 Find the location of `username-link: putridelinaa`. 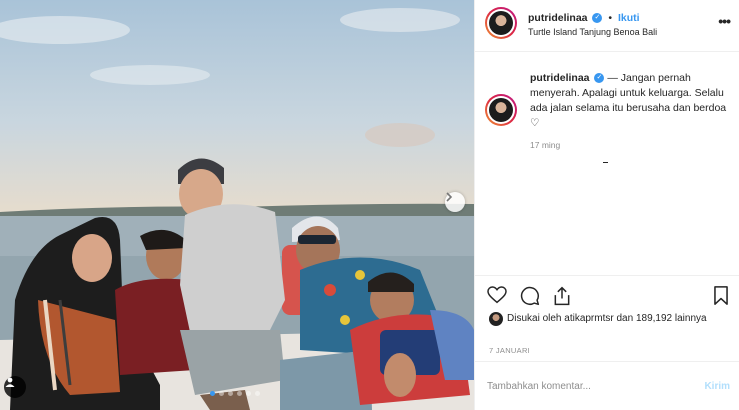

username-link: putridelinaa is located at coordinates (558, 18).